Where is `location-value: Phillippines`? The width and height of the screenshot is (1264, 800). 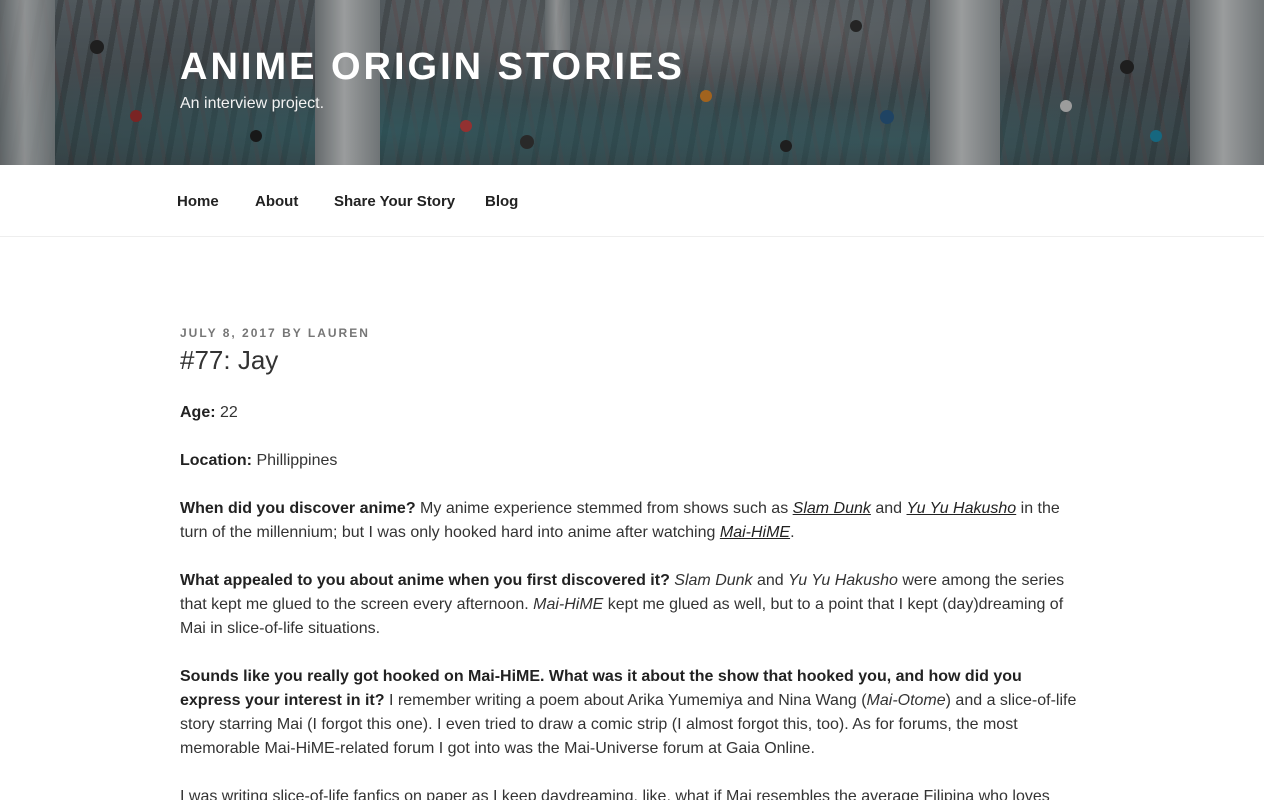
location-value: Phillippines is located at coordinates (297, 460).